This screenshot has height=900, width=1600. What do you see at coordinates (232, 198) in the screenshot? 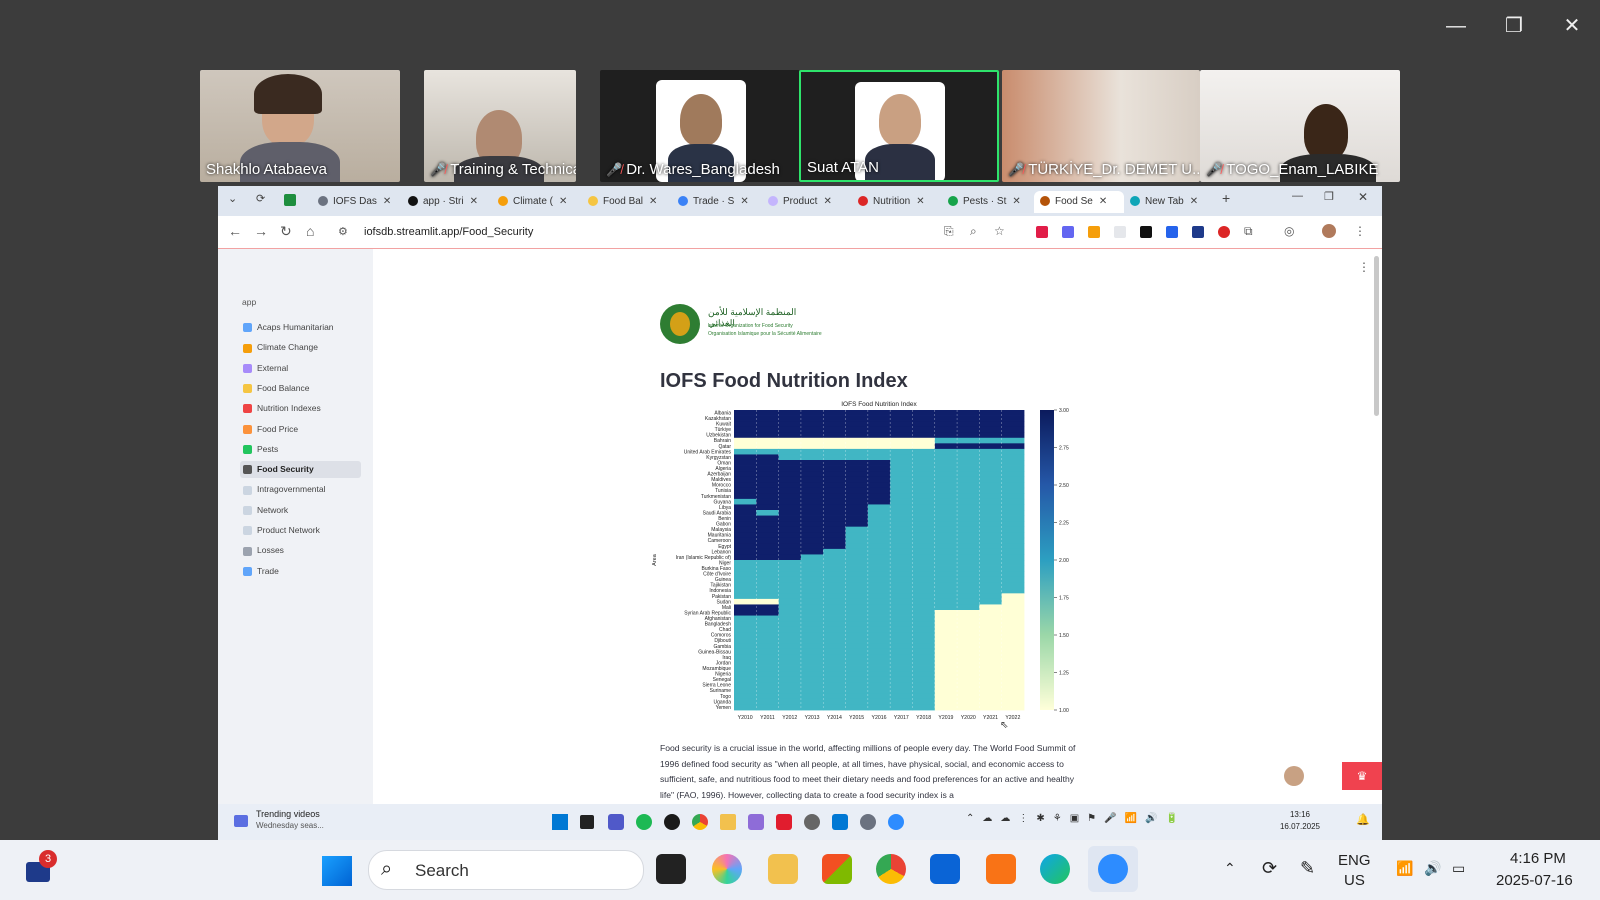
I see `tab-list-chevron-icon: ⌄` at bounding box center [232, 198].